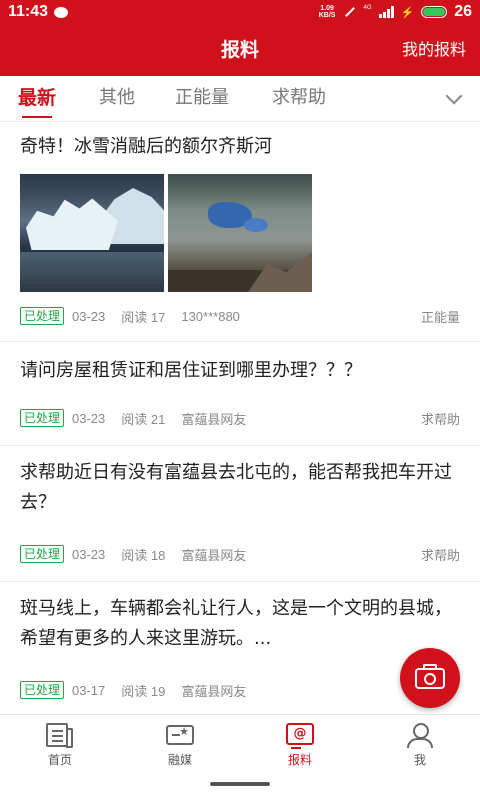  I want to click on read-count: 阅读 18, so click(143, 555).